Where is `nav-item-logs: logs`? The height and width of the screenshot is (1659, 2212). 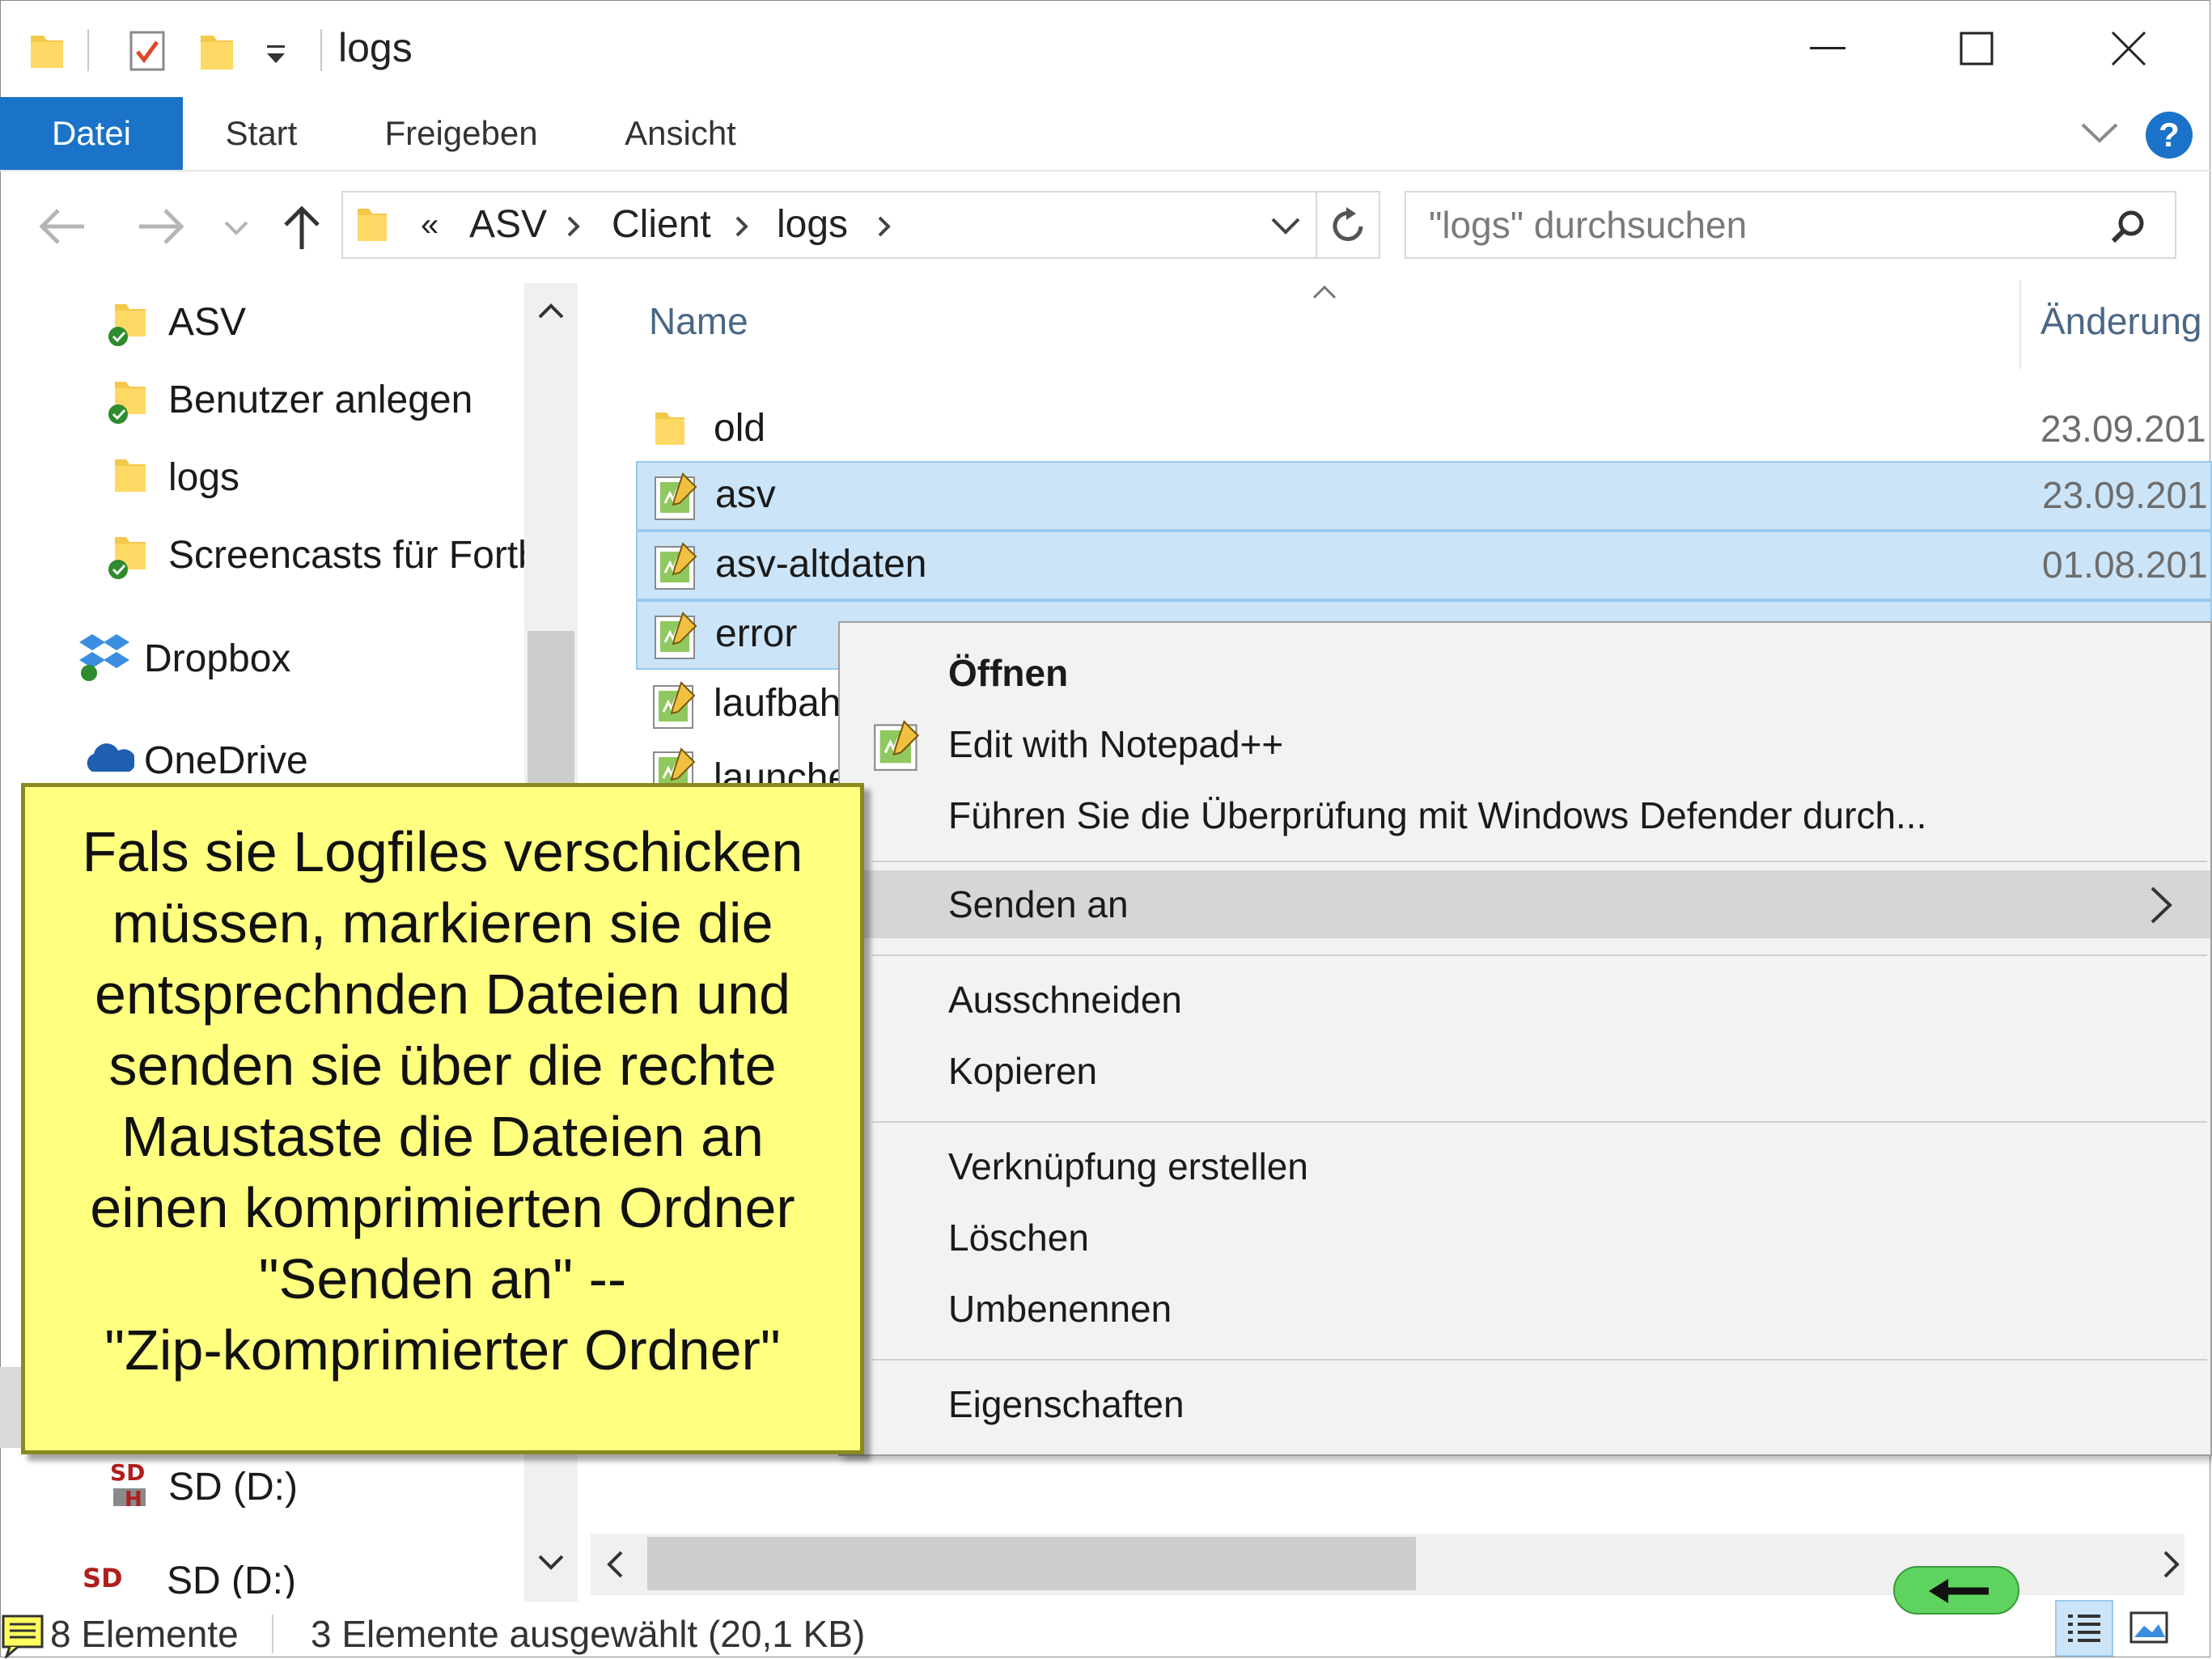
nav-item-logs: logs is located at coordinates (314, 478).